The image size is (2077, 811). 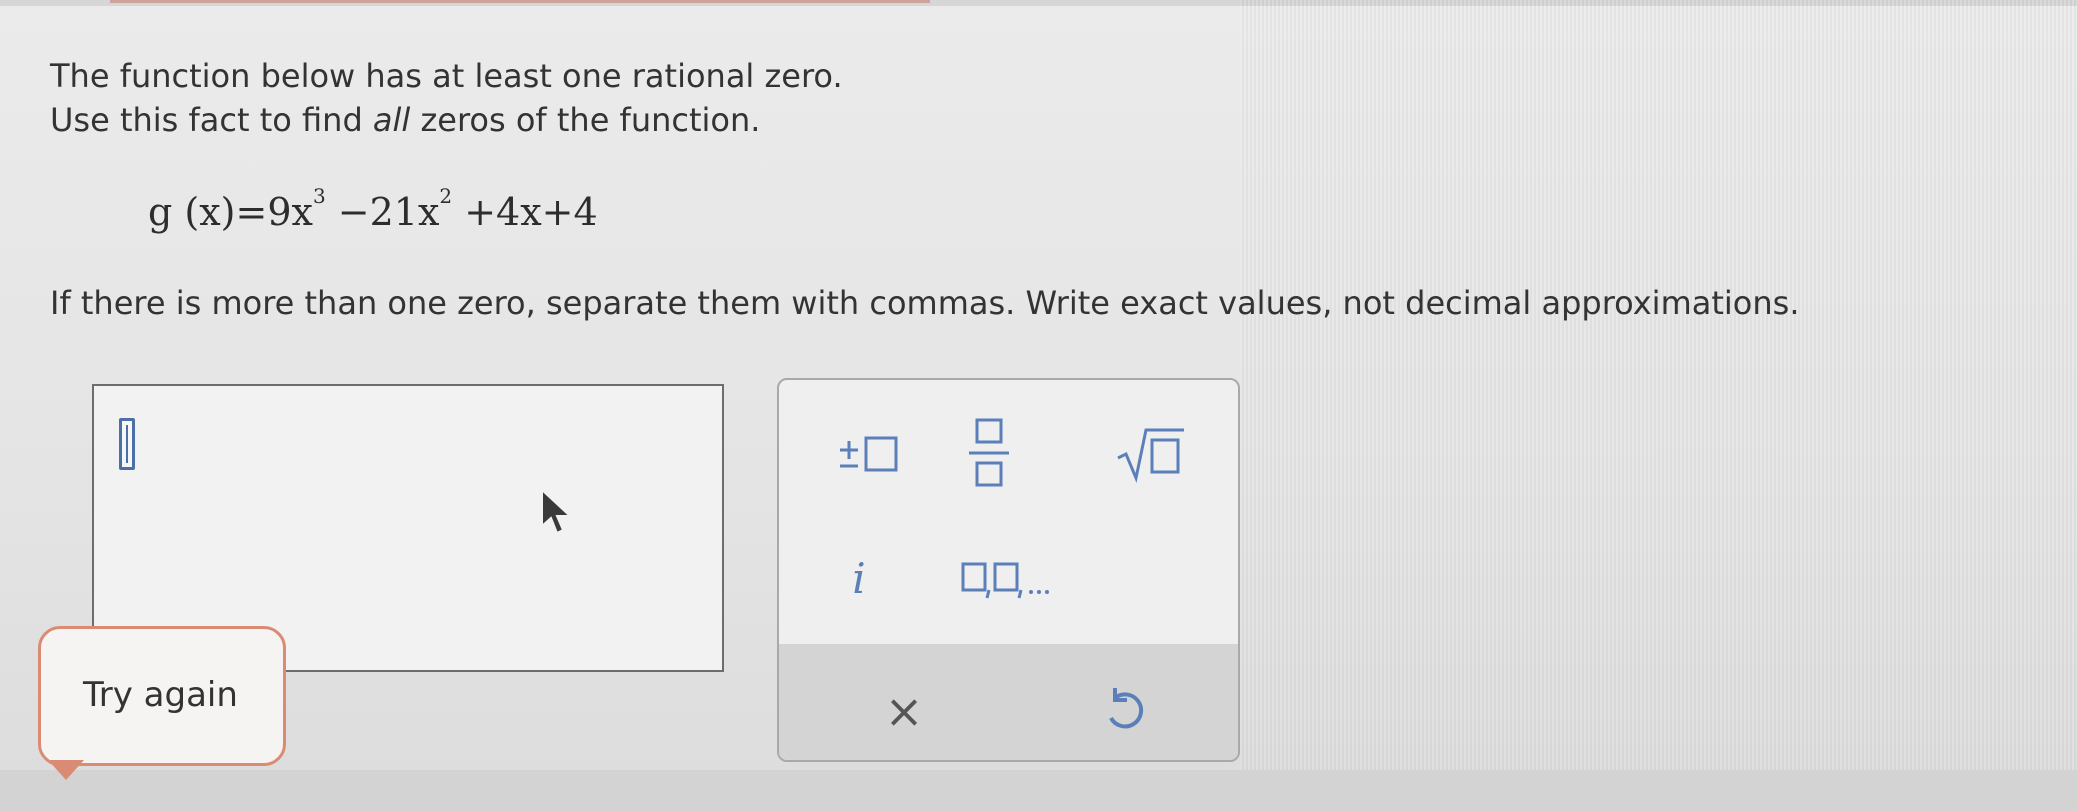 I want to click on square-root-icon, so click(x=1150, y=456).